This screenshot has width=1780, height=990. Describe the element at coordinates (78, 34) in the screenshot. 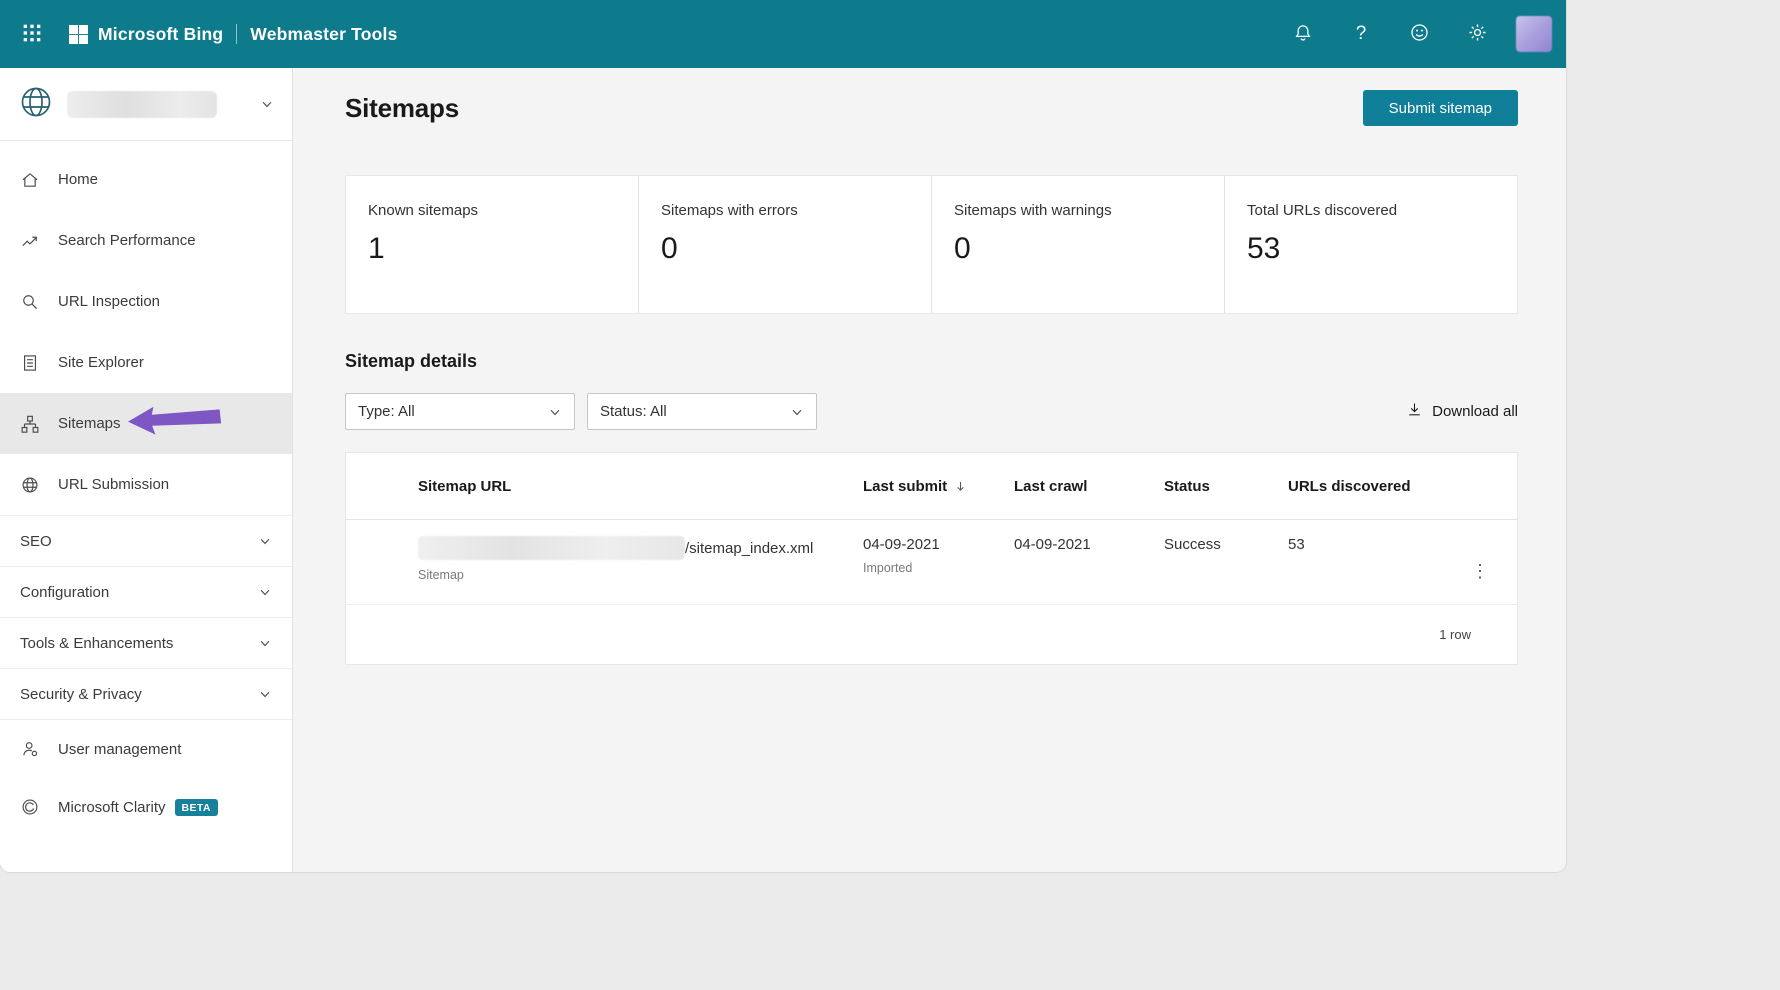

I see `microsoft-logo-icon` at that location.